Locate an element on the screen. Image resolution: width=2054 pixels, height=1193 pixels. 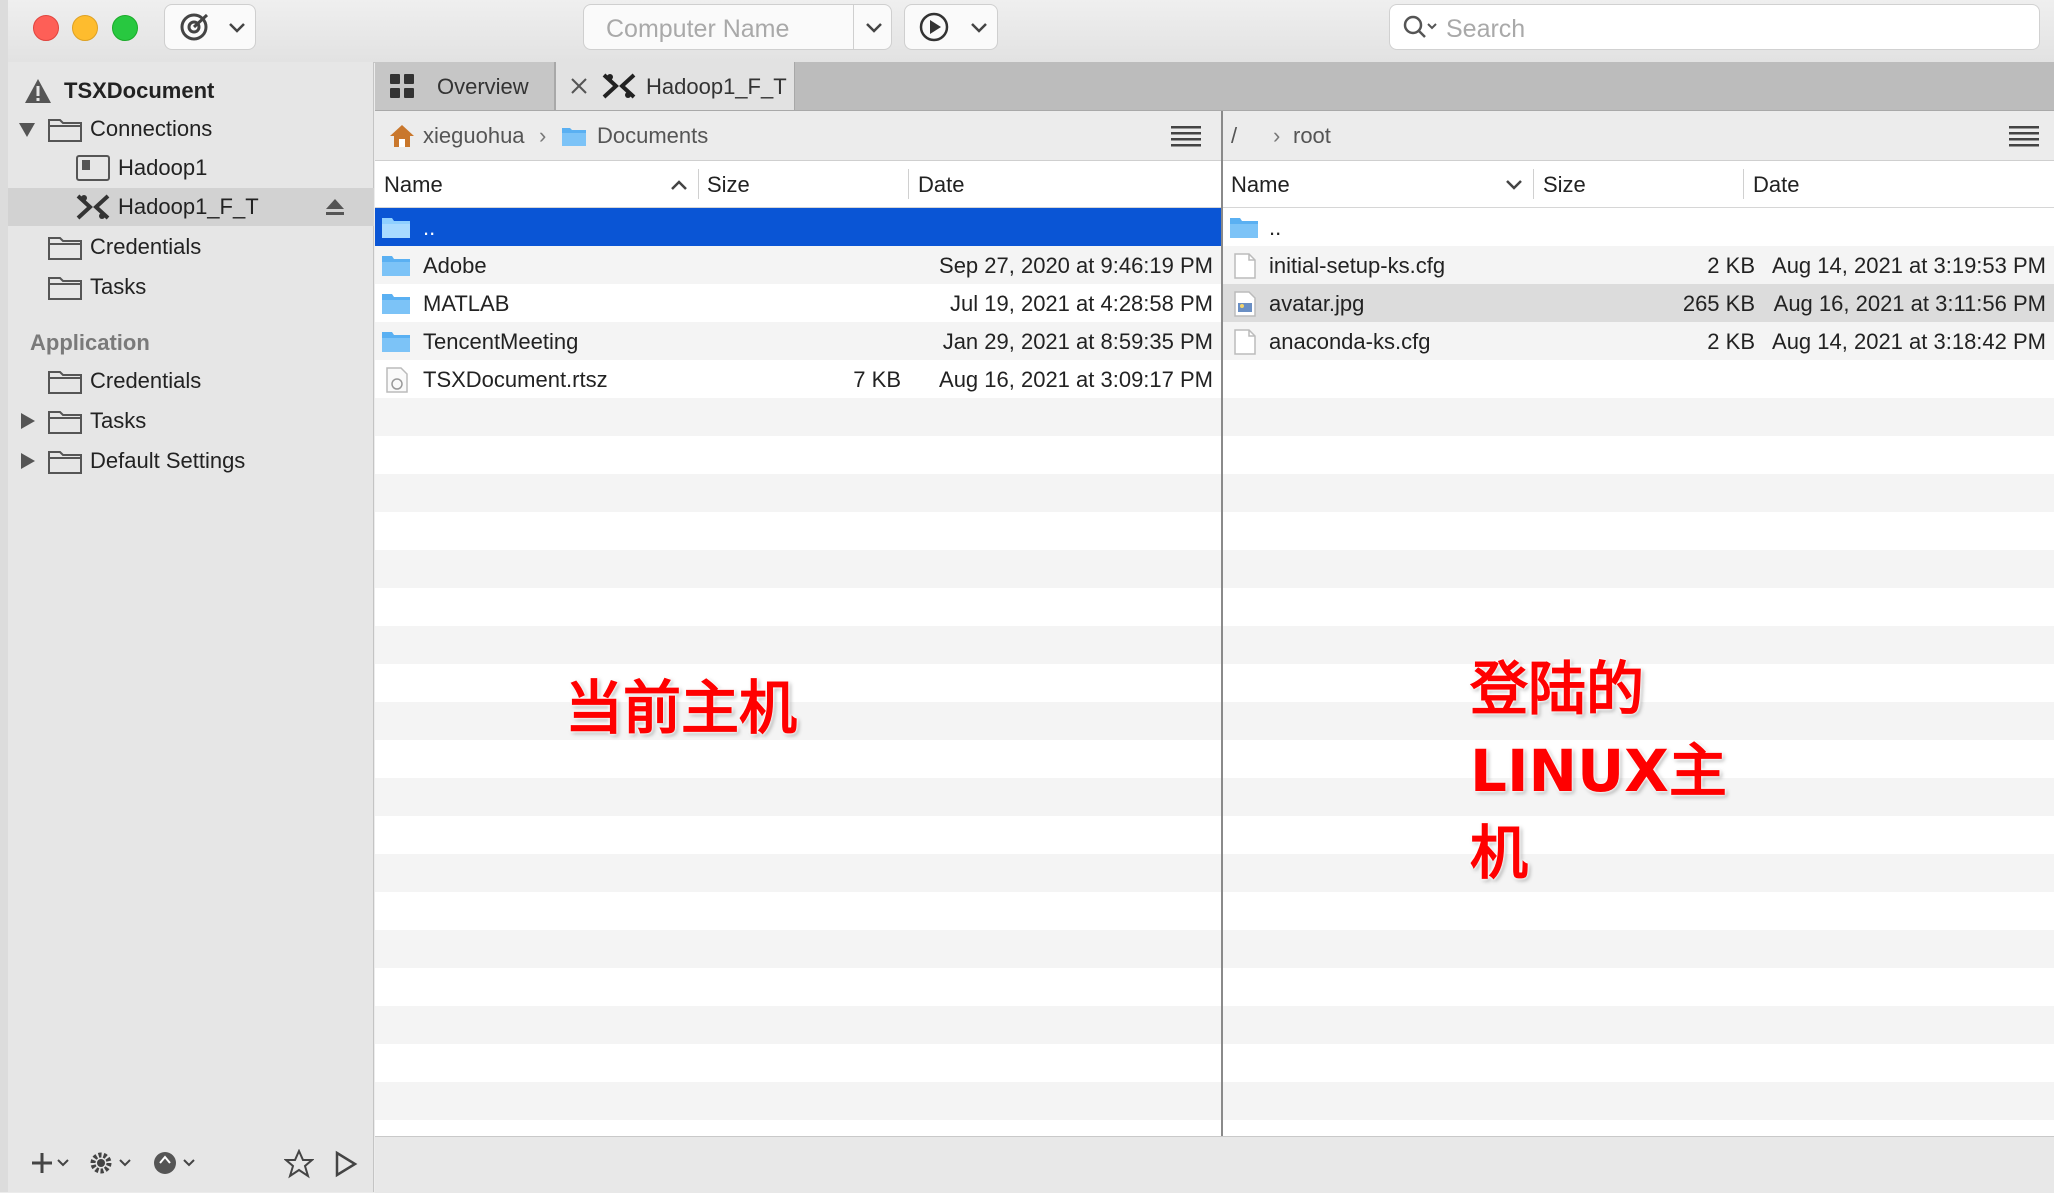
gear-menu-icon is located at coordinates (112, 1164).